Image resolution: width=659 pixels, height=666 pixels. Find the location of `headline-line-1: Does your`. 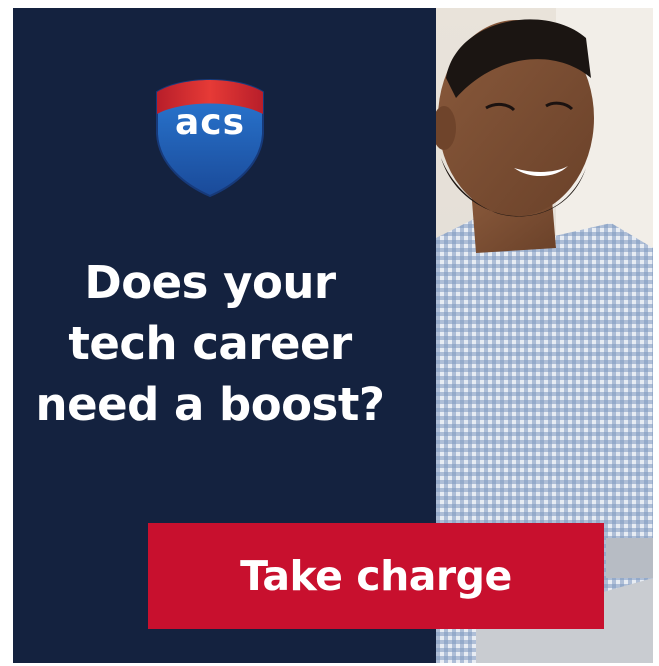

headline-line-1: Does your is located at coordinates (210, 282).